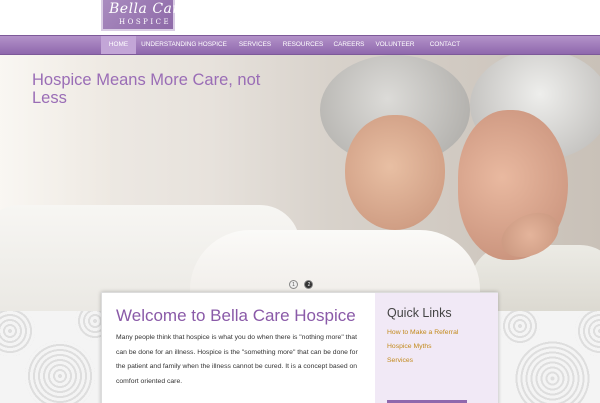 Image resolution: width=600 pixels, height=403 pixels. Describe the element at coordinates (293, 284) in the screenshot. I see `slider-dot-1: 1` at that location.